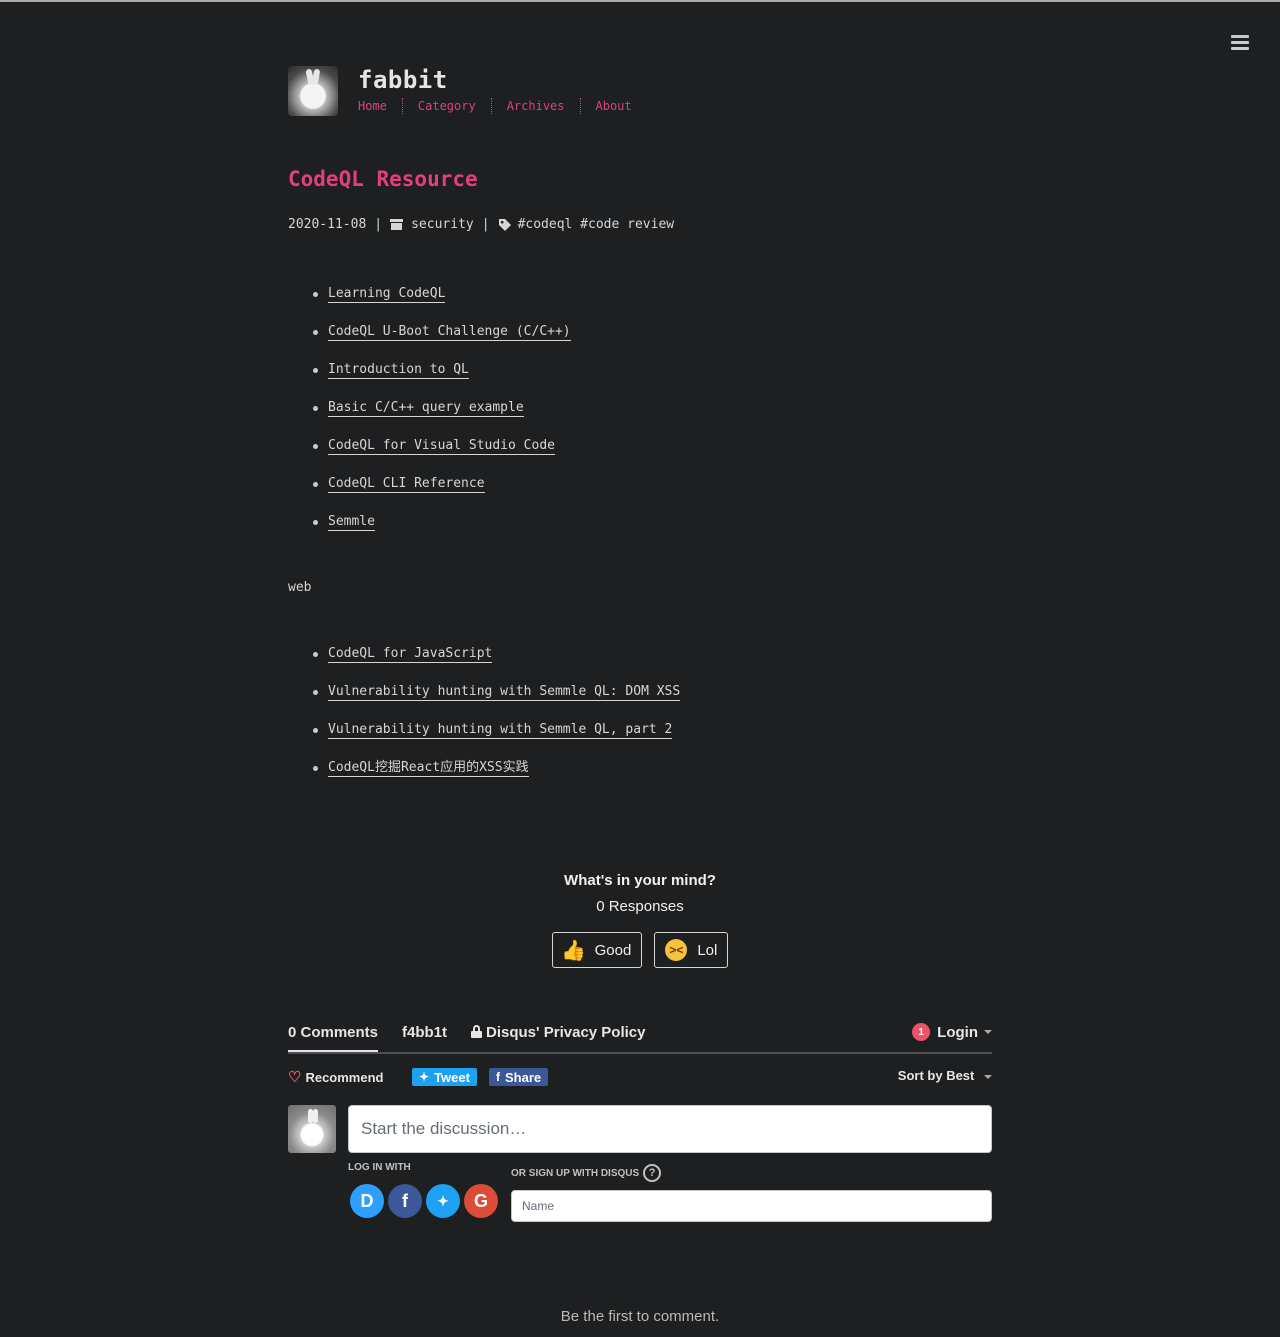 This screenshot has width=1280, height=1337. What do you see at coordinates (936, 1075) in the screenshot?
I see `sort-label: Sort by Best` at bounding box center [936, 1075].